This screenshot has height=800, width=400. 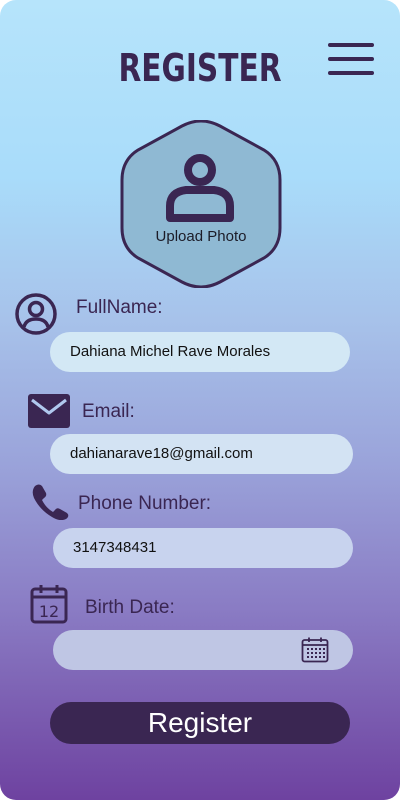 What do you see at coordinates (200, 188) in the screenshot?
I see `user-silhouette-icon` at bounding box center [200, 188].